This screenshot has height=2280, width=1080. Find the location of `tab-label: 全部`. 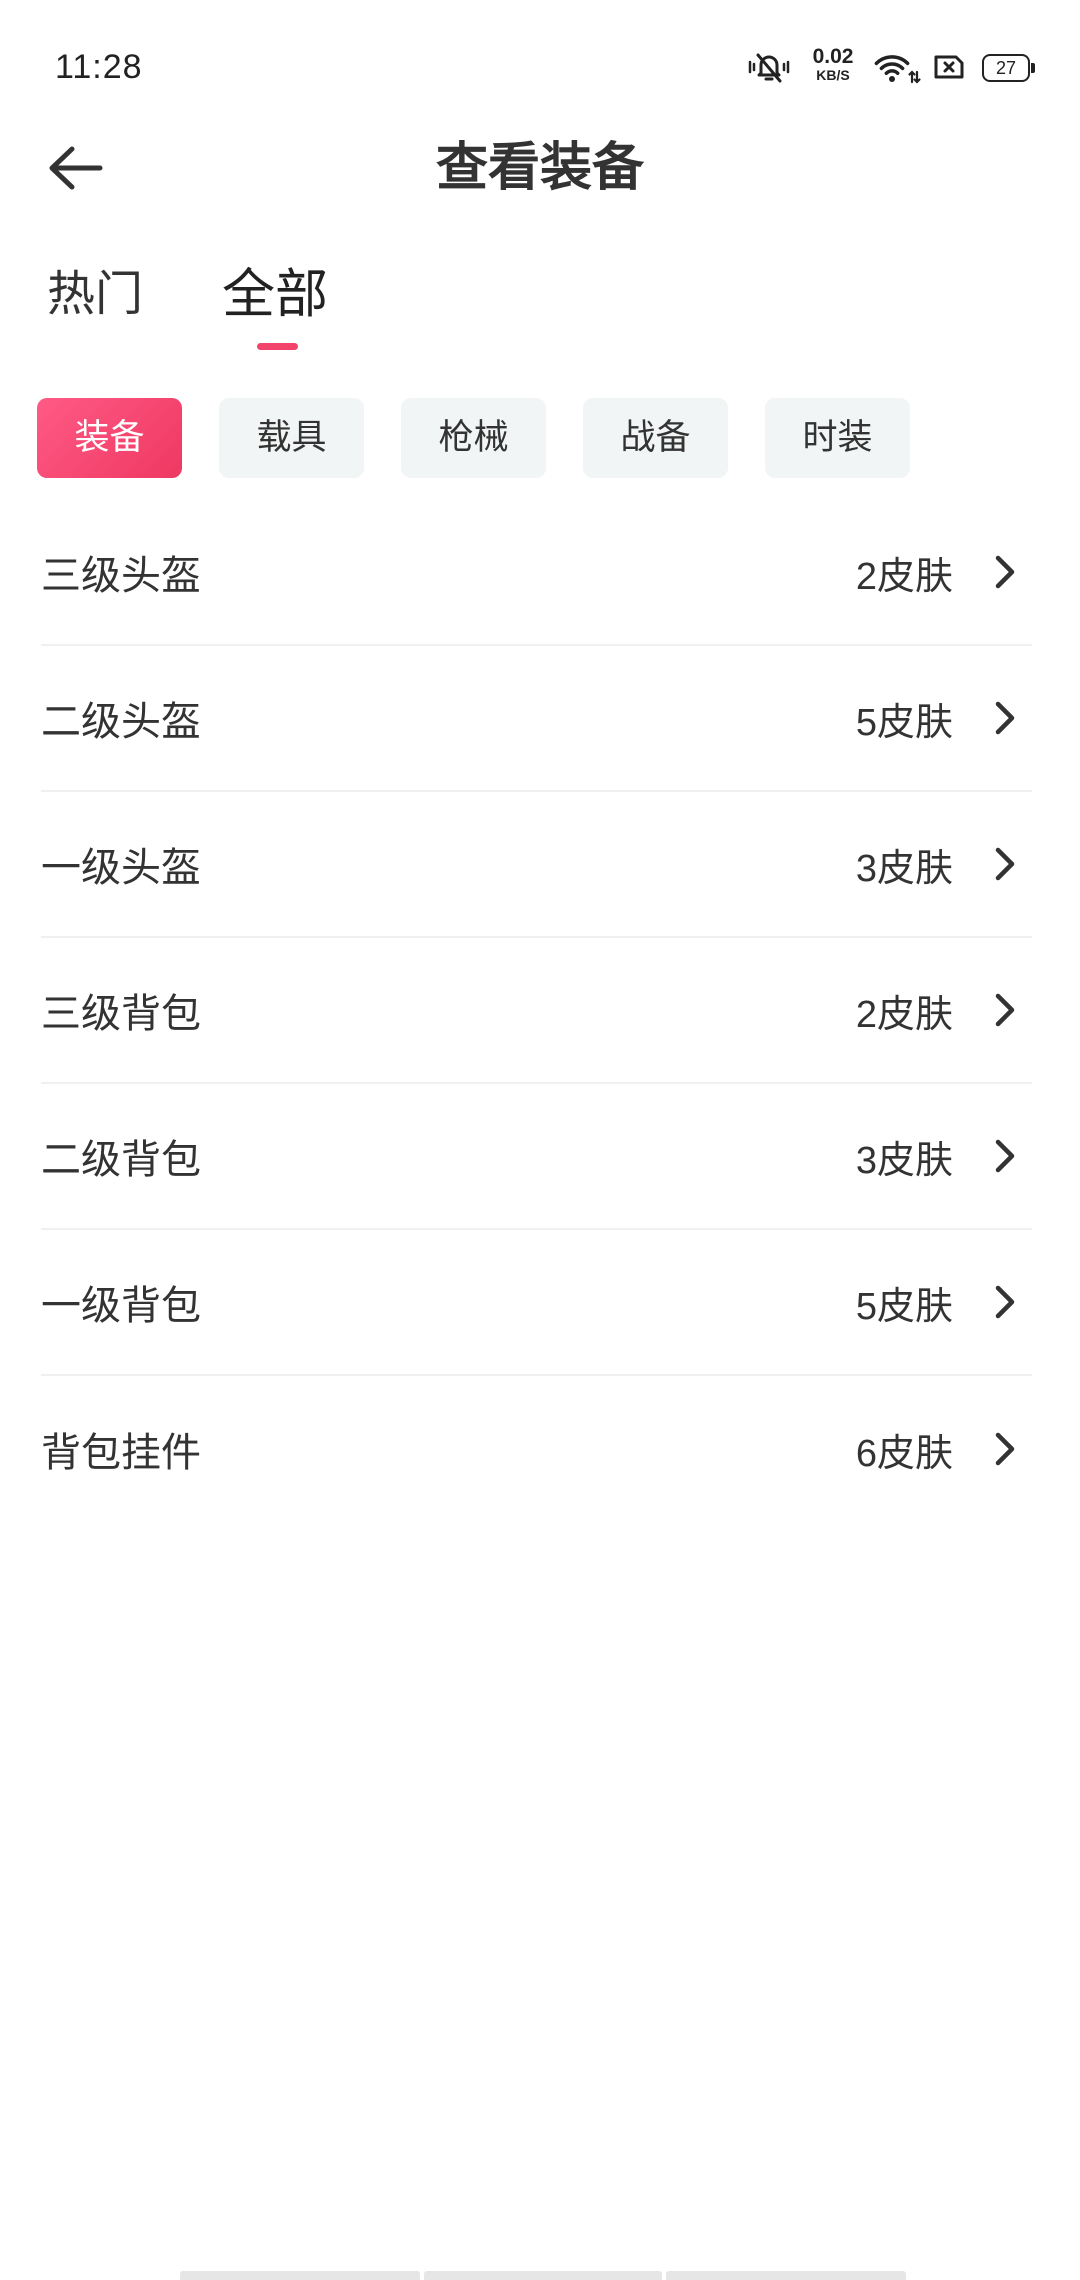

tab-label: 全部 is located at coordinates (275, 294).